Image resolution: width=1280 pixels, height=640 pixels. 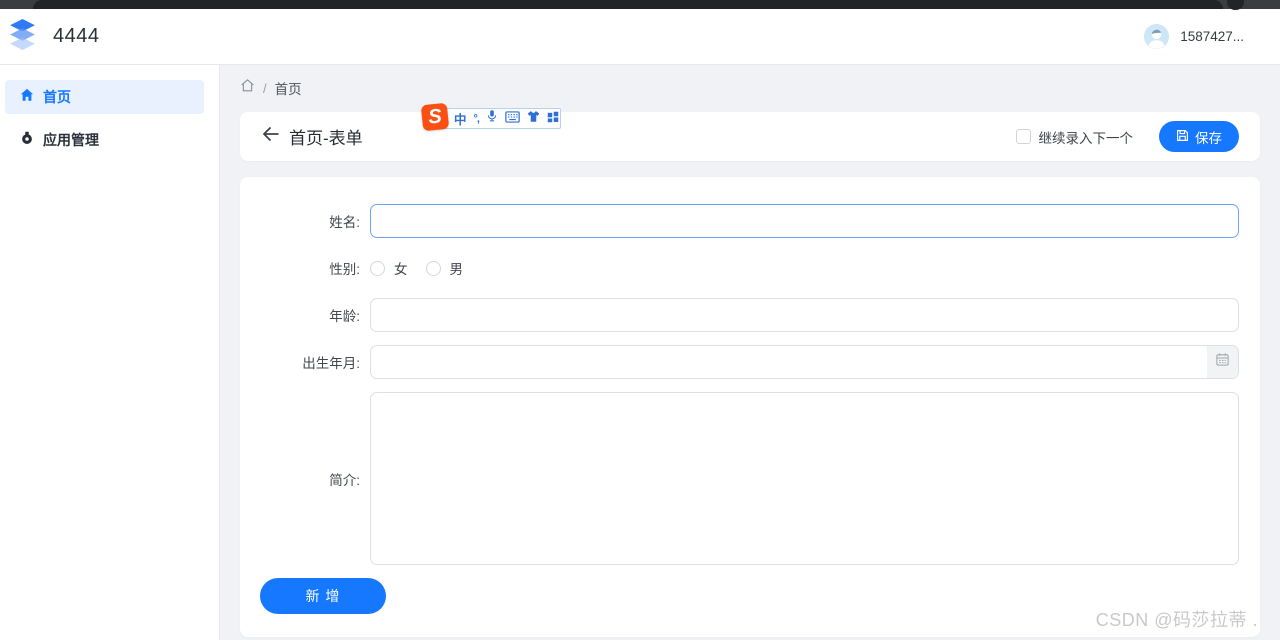 I want to click on save-button-label: 保存, so click(x=1208, y=138).